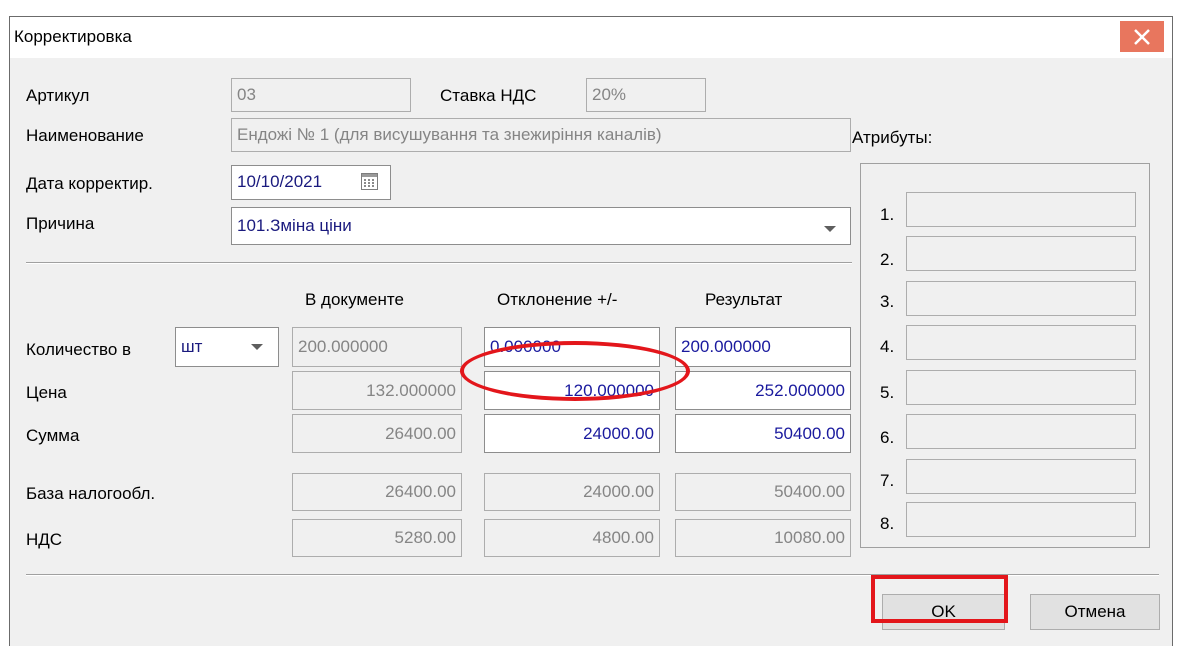 The width and height of the screenshot is (1183, 646). Describe the element at coordinates (44, 539) in the screenshot. I see `vat-label: НДС` at that location.